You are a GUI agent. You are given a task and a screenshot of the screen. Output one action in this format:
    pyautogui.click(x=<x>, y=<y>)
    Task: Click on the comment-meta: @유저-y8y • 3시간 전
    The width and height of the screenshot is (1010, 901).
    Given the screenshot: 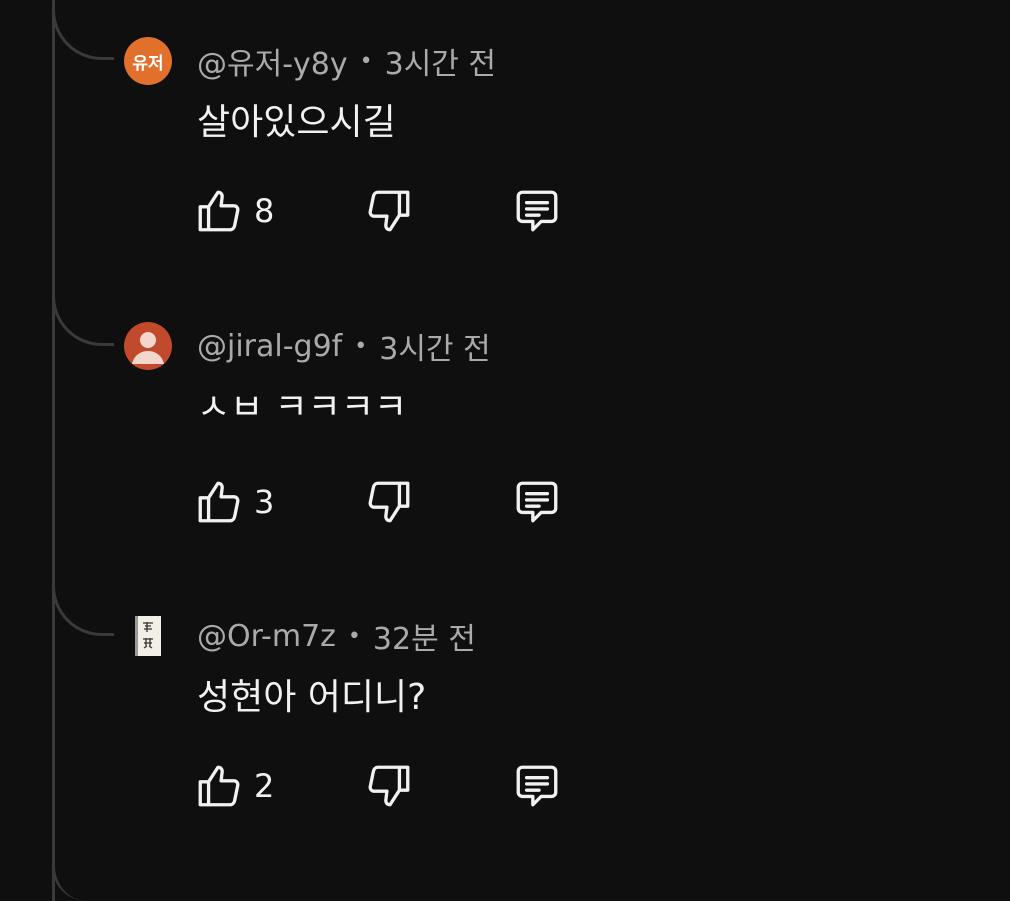 What is the action you would take?
    pyautogui.click(x=346, y=61)
    